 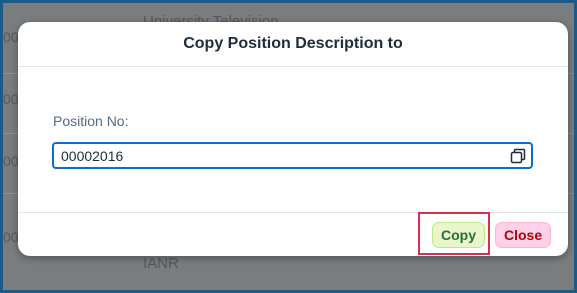 I want to click on background-row-text: IANR, so click(x=161, y=263).